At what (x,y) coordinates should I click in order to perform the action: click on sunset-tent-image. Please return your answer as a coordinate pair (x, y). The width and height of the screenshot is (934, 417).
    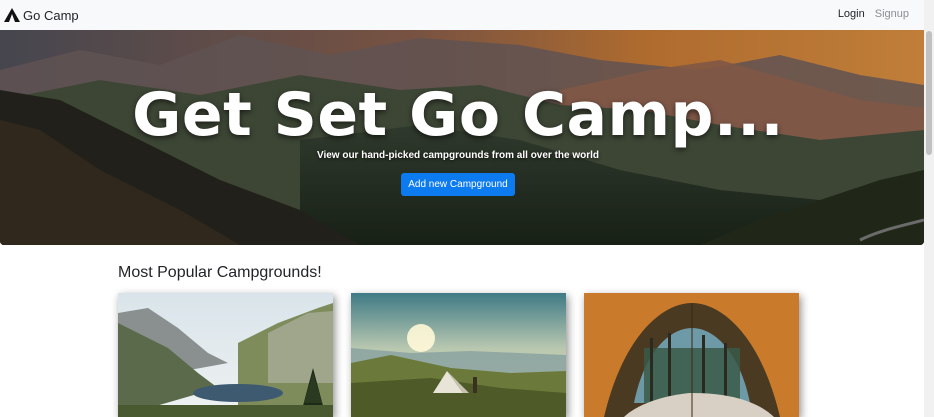
    Looking at the image, I should click on (458, 355).